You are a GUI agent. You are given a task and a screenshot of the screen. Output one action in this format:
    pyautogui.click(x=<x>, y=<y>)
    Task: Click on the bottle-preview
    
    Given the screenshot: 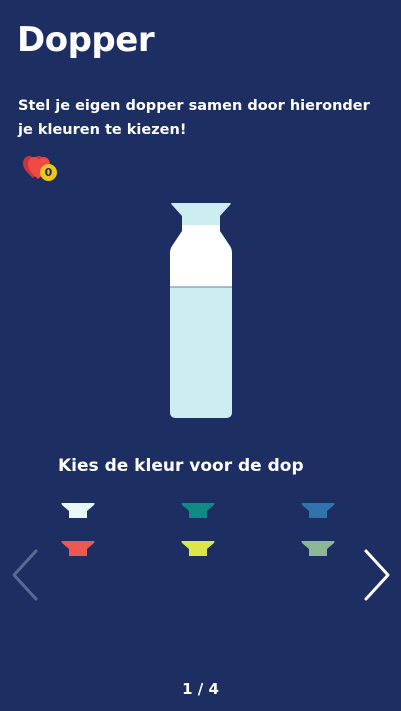 What is the action you would take?
    pyautogui.click(x=201, y=310)
    